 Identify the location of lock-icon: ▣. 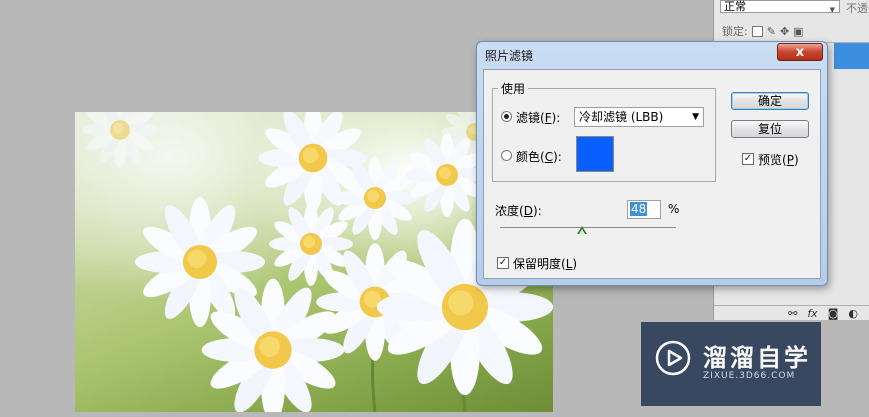
(798, 31).